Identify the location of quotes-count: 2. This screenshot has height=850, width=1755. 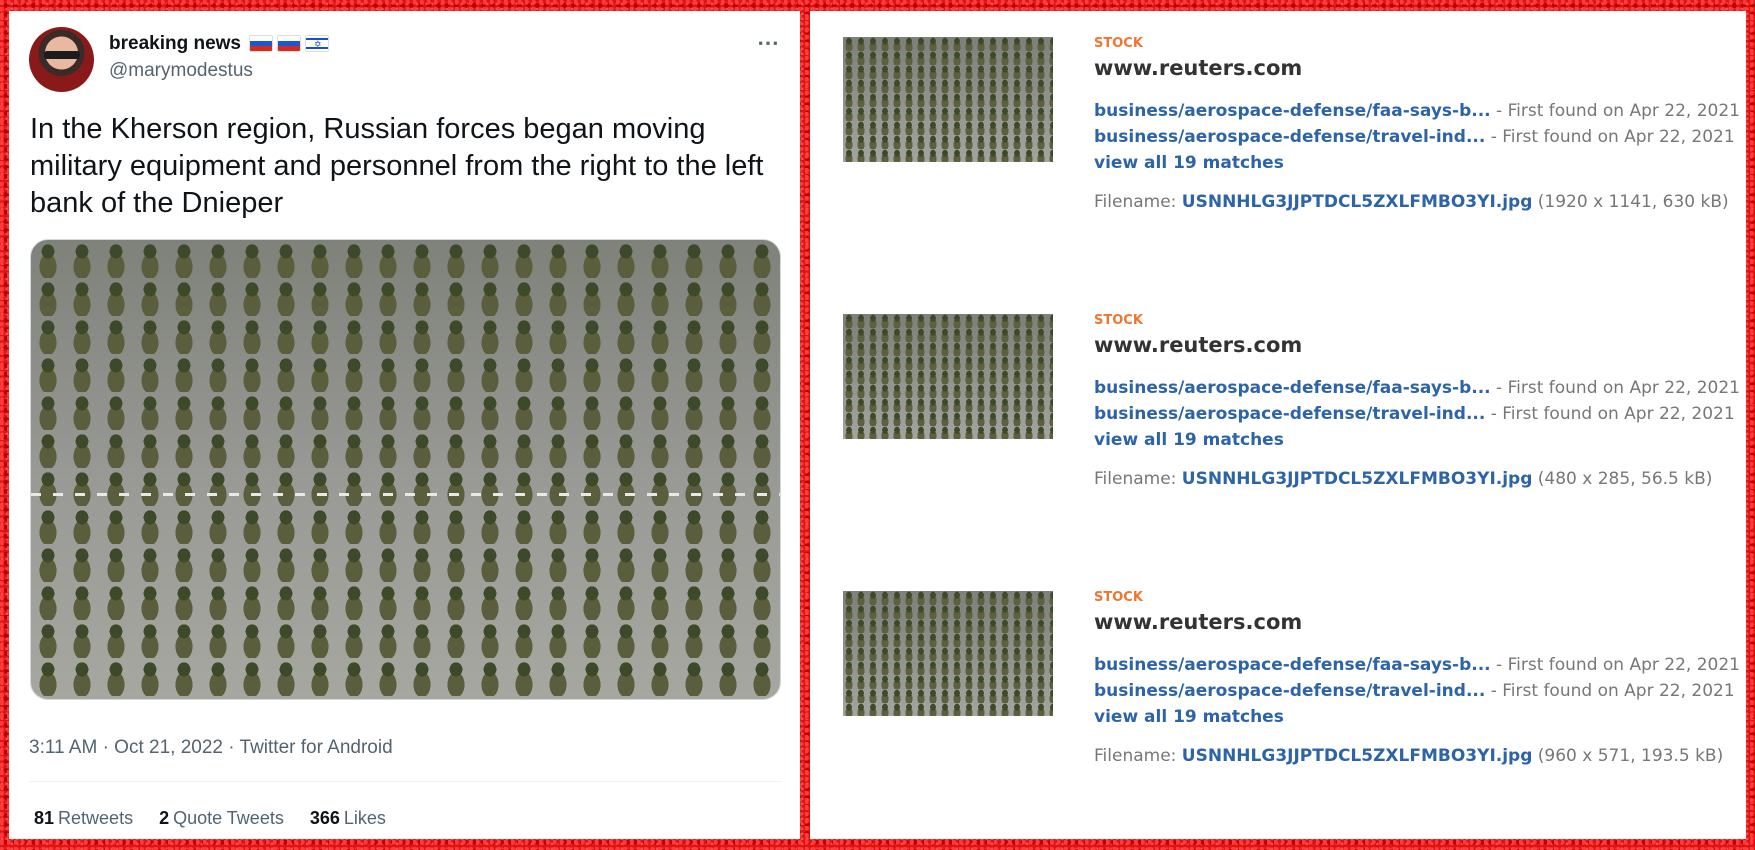
(164, 818).